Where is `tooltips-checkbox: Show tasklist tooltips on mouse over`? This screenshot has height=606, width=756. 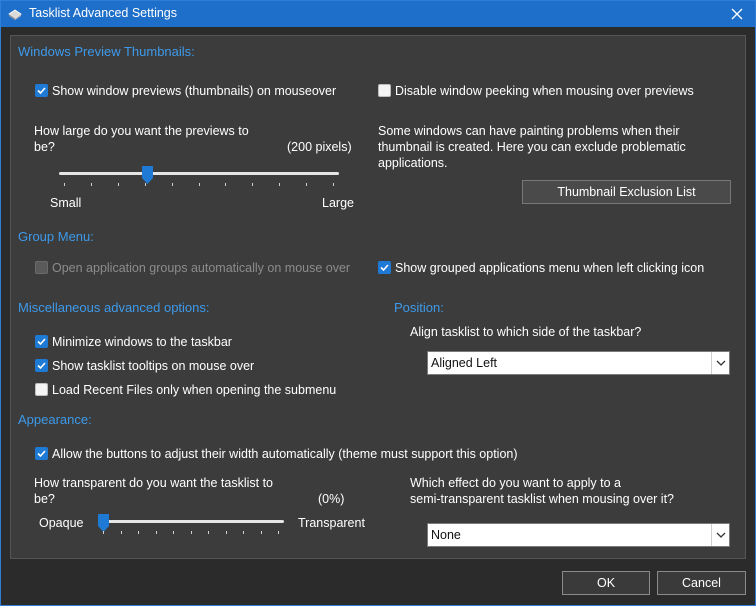 tooltips-checkbox: Show tasklist tooltips on mouse over is located at coordinates (144, 366).